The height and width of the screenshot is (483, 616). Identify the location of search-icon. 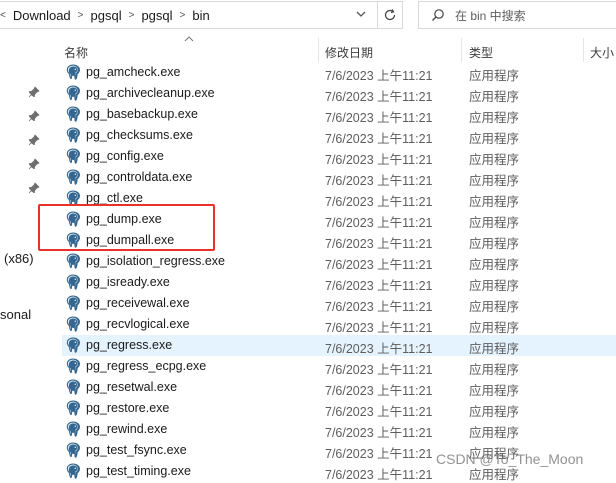
(438, 15).